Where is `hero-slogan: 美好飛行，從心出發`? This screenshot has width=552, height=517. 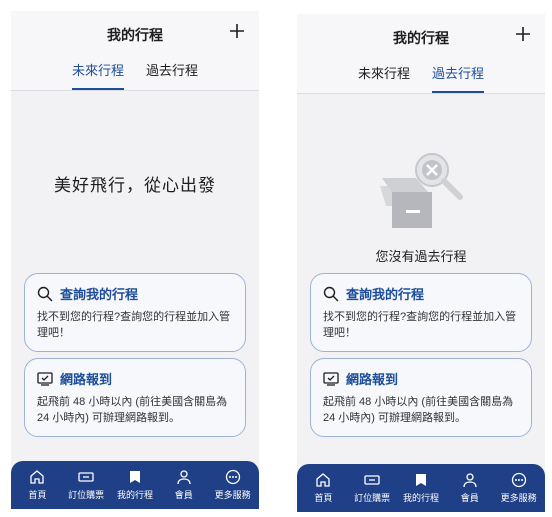 hero-slogan: 美好飛行，從心出發 is located at coordinates (135, 185).